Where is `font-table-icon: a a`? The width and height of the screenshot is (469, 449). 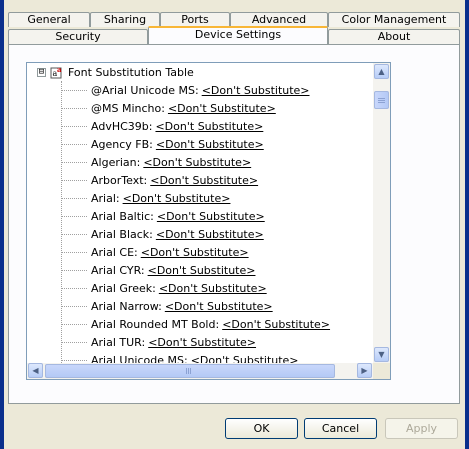 font-table-icon: a a is located at coordinates (57, 72).